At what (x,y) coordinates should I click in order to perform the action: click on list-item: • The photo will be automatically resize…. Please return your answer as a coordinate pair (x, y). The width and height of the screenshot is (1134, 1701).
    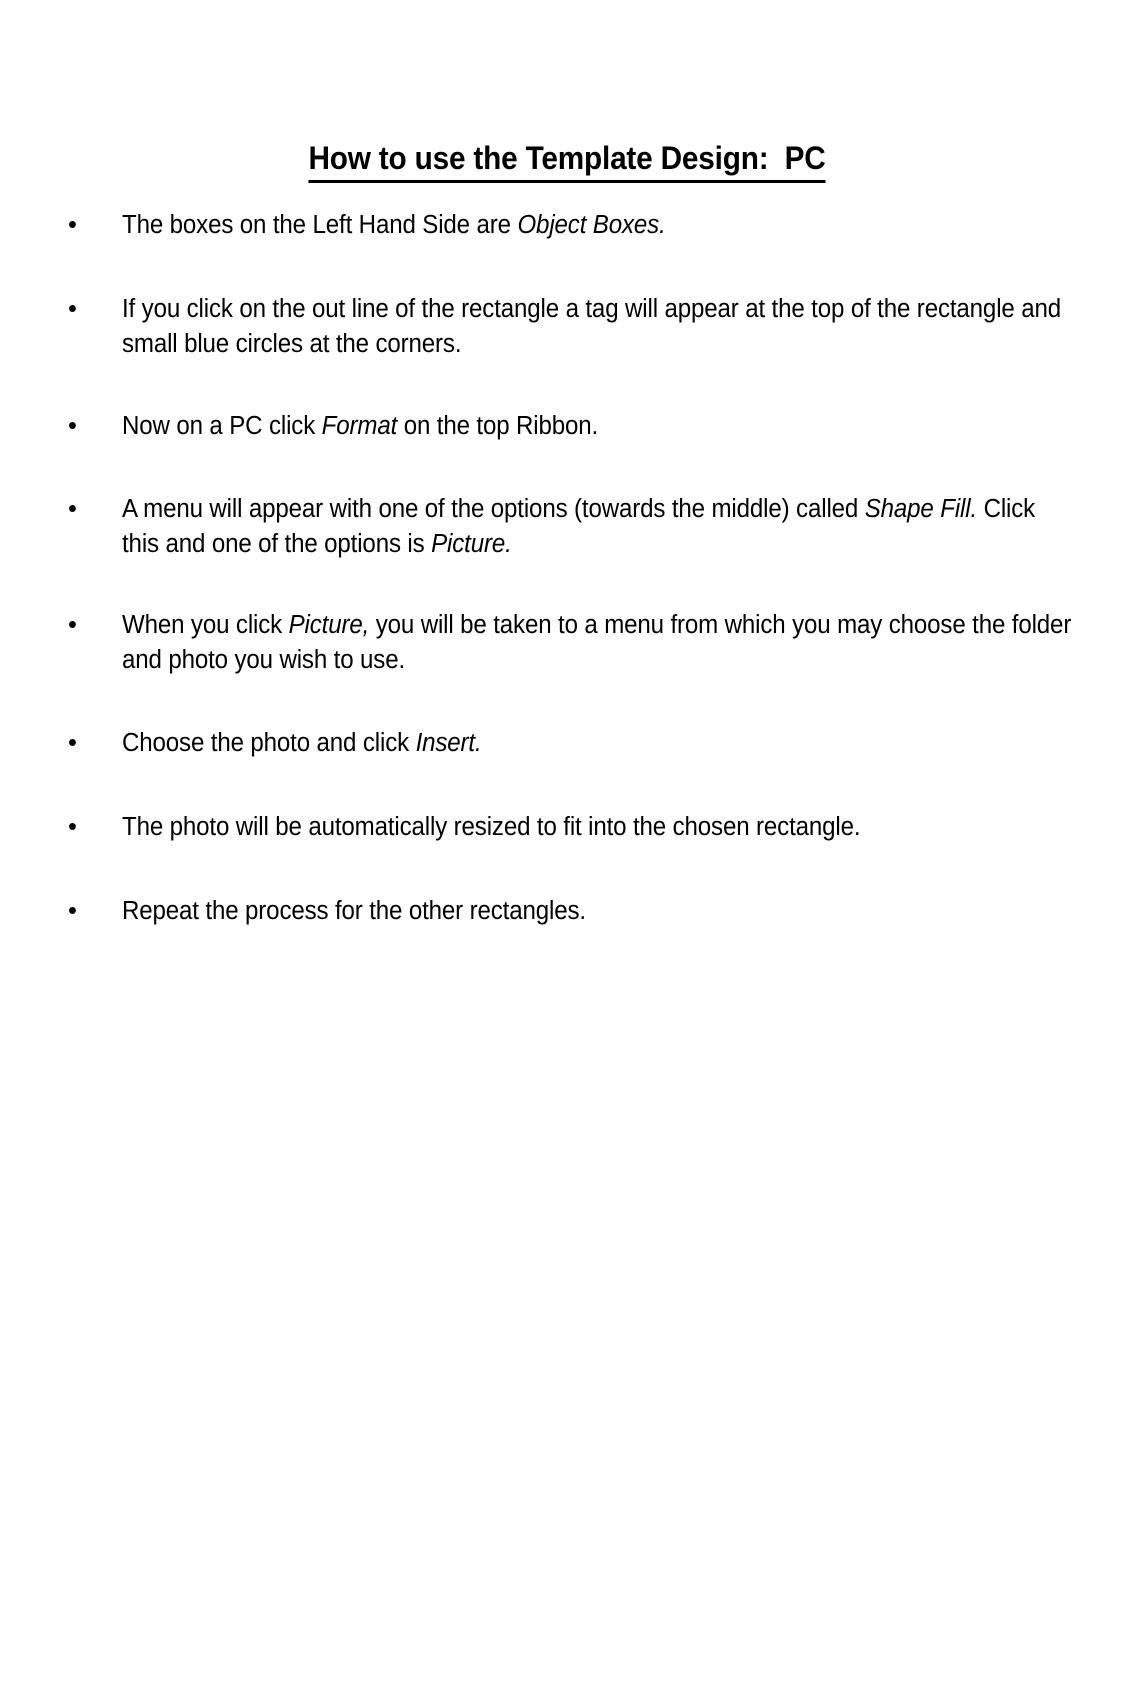
    Looking at the image, I should click on (567, 827).